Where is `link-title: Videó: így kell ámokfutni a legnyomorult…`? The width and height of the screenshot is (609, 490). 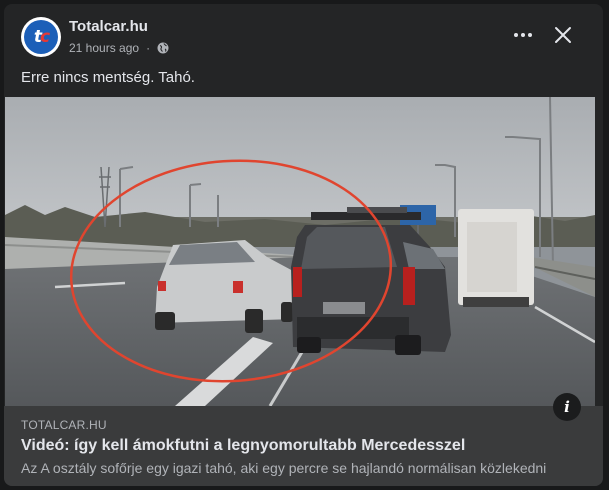 link-title: Videó: így kell ámokfutni a legnyomorult… is located at coordinates (243, 446).